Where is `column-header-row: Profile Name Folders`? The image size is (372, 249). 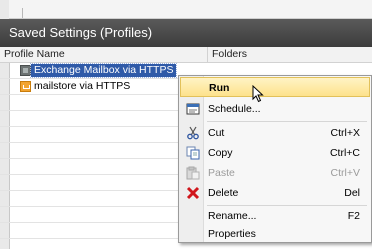 column-header-row: Profile Name Folders is located at coordinates (186, 55).